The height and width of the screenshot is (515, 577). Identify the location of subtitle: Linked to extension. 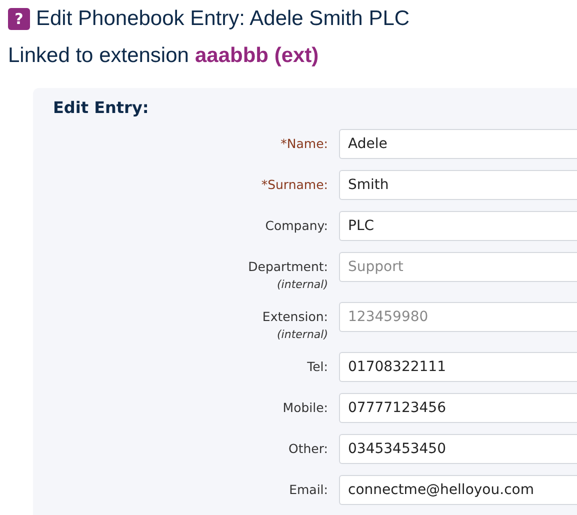
(98, 55).